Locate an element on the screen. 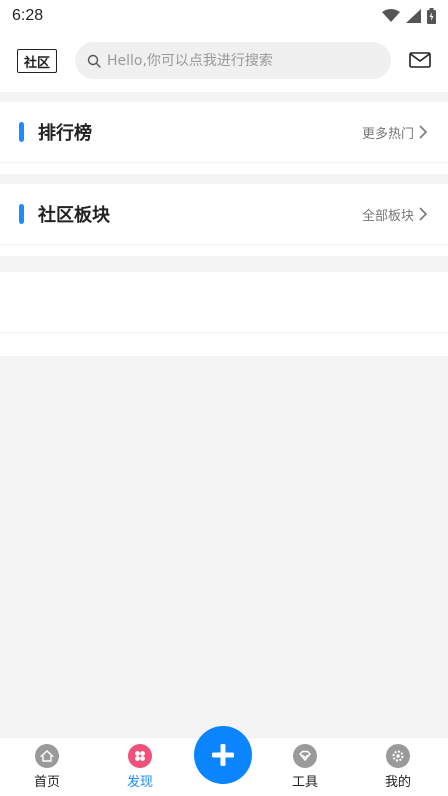  status-icons is located at coordinates (409, 16).